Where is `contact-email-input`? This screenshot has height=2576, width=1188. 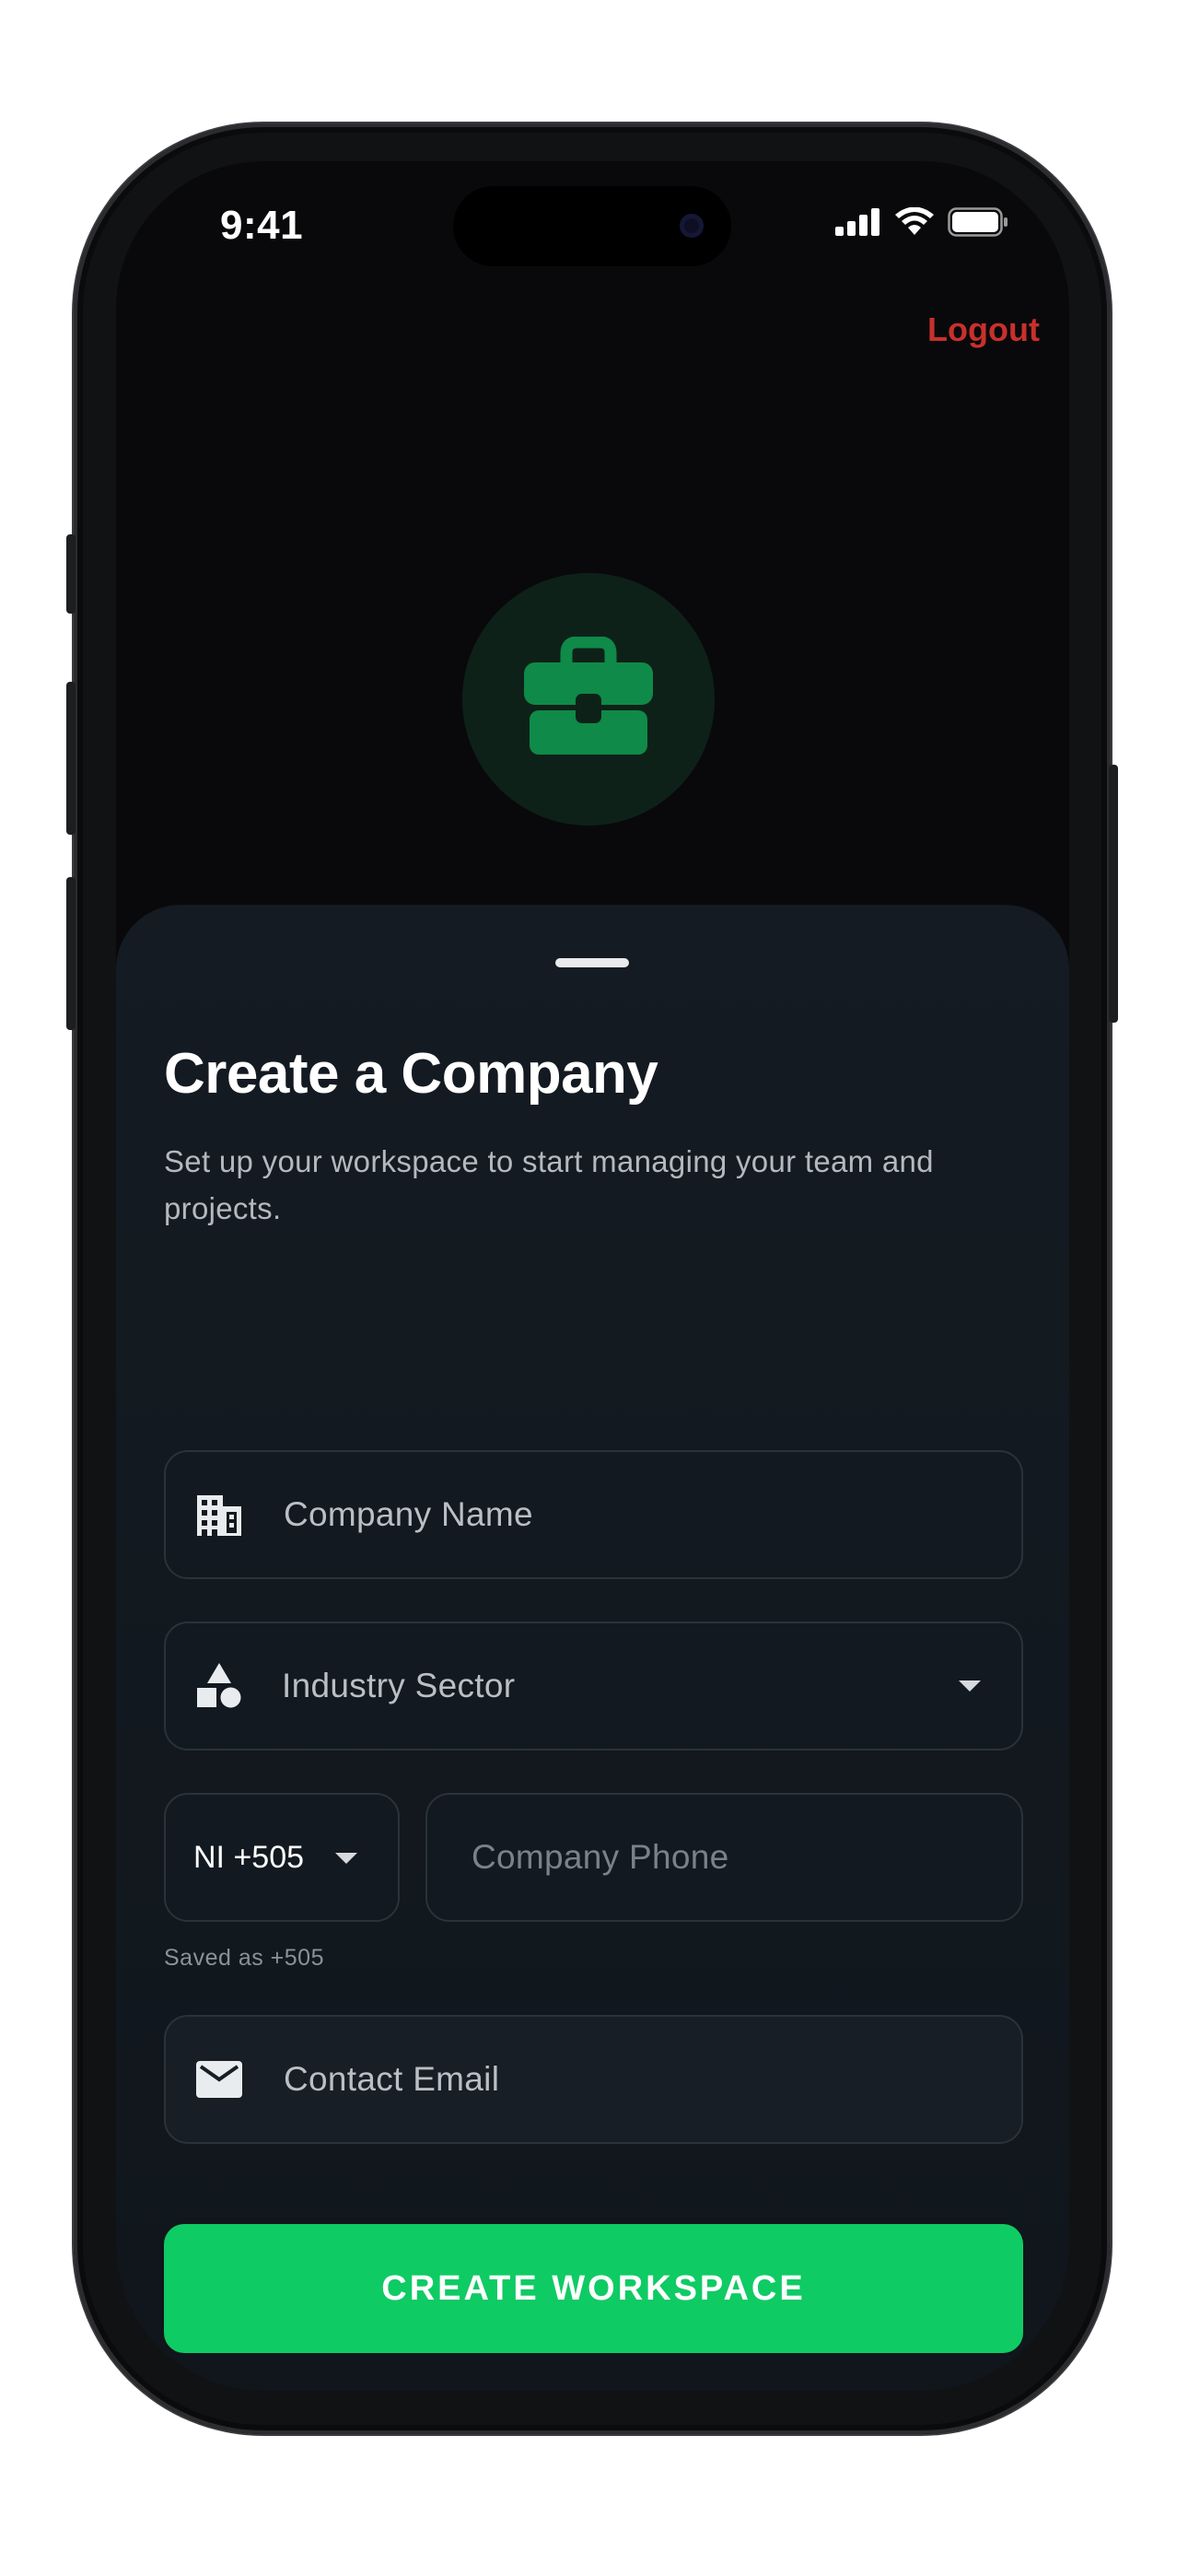
contact-email-input is located at coordinates (606, 2079).